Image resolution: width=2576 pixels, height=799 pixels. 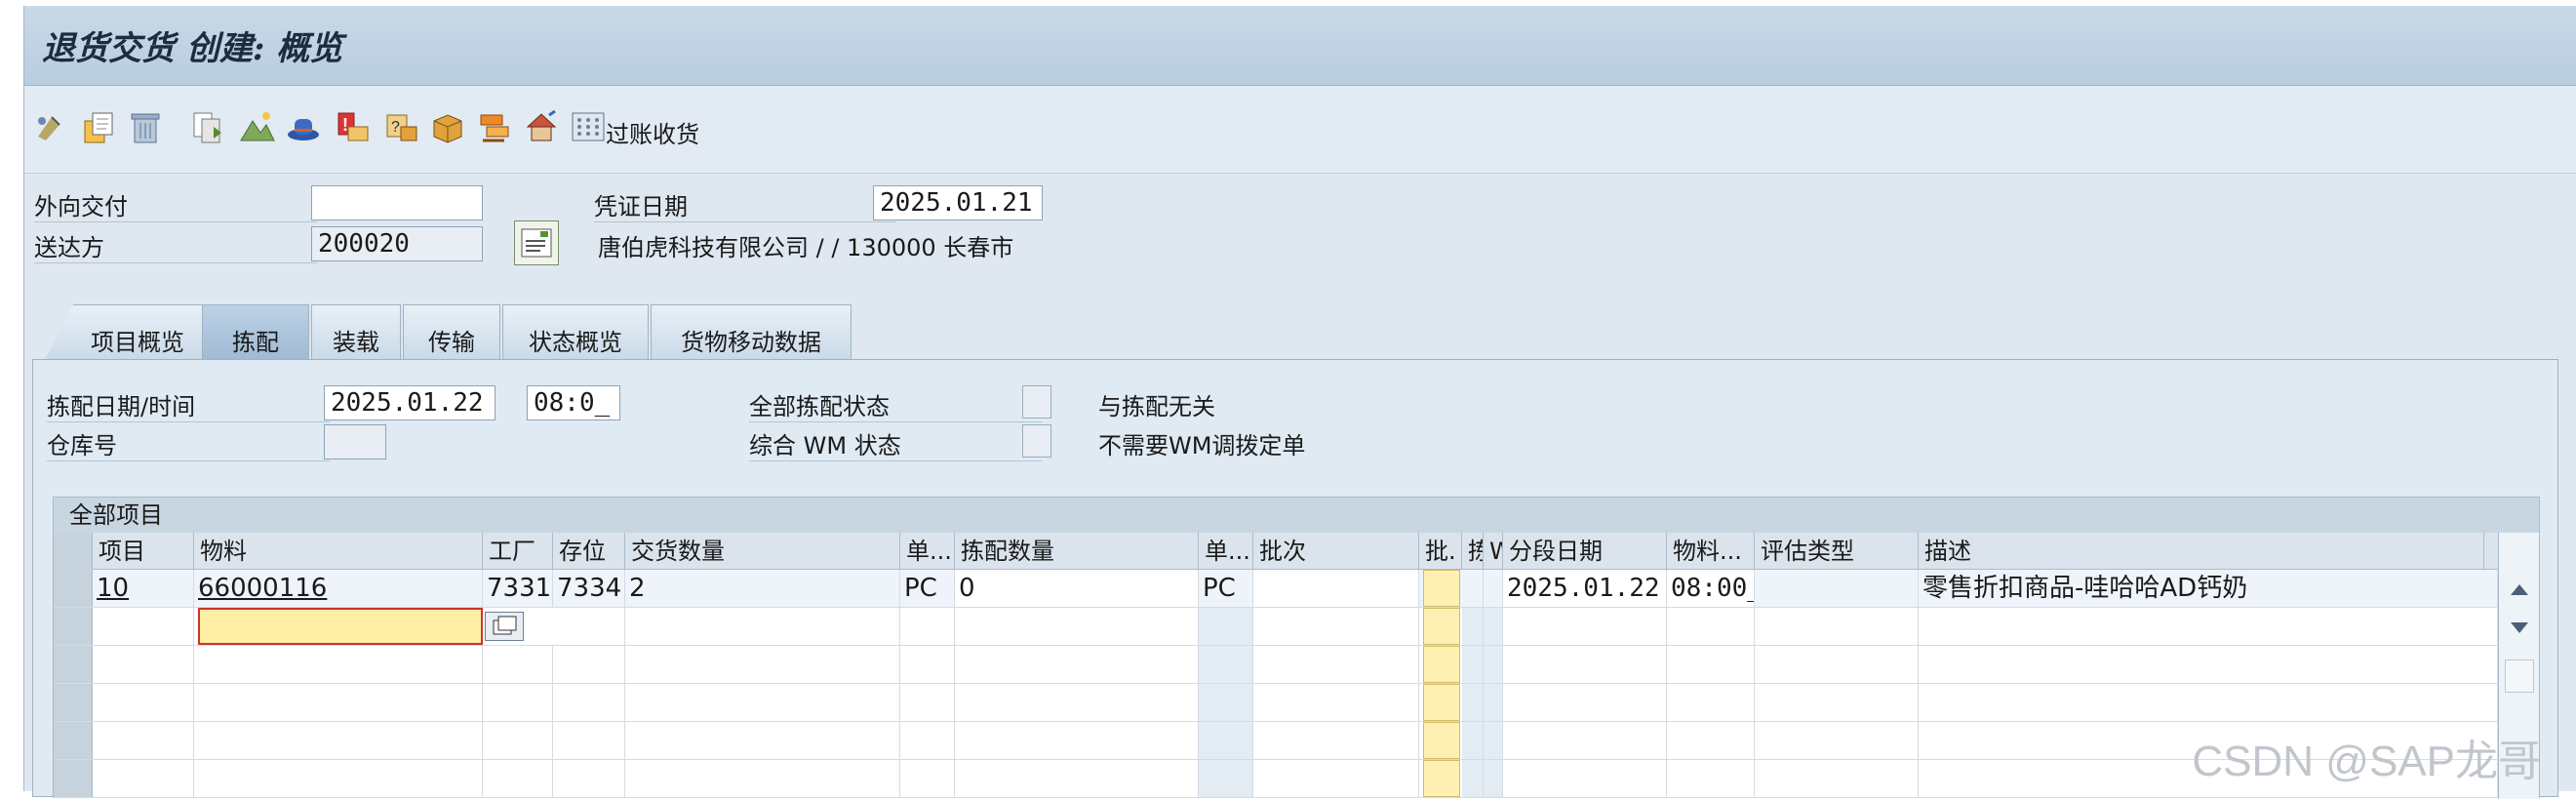 What do you see at coordinates (207, 127) in the screenshot?
I see `document-copy-icon` at bounding box center [207, 127].